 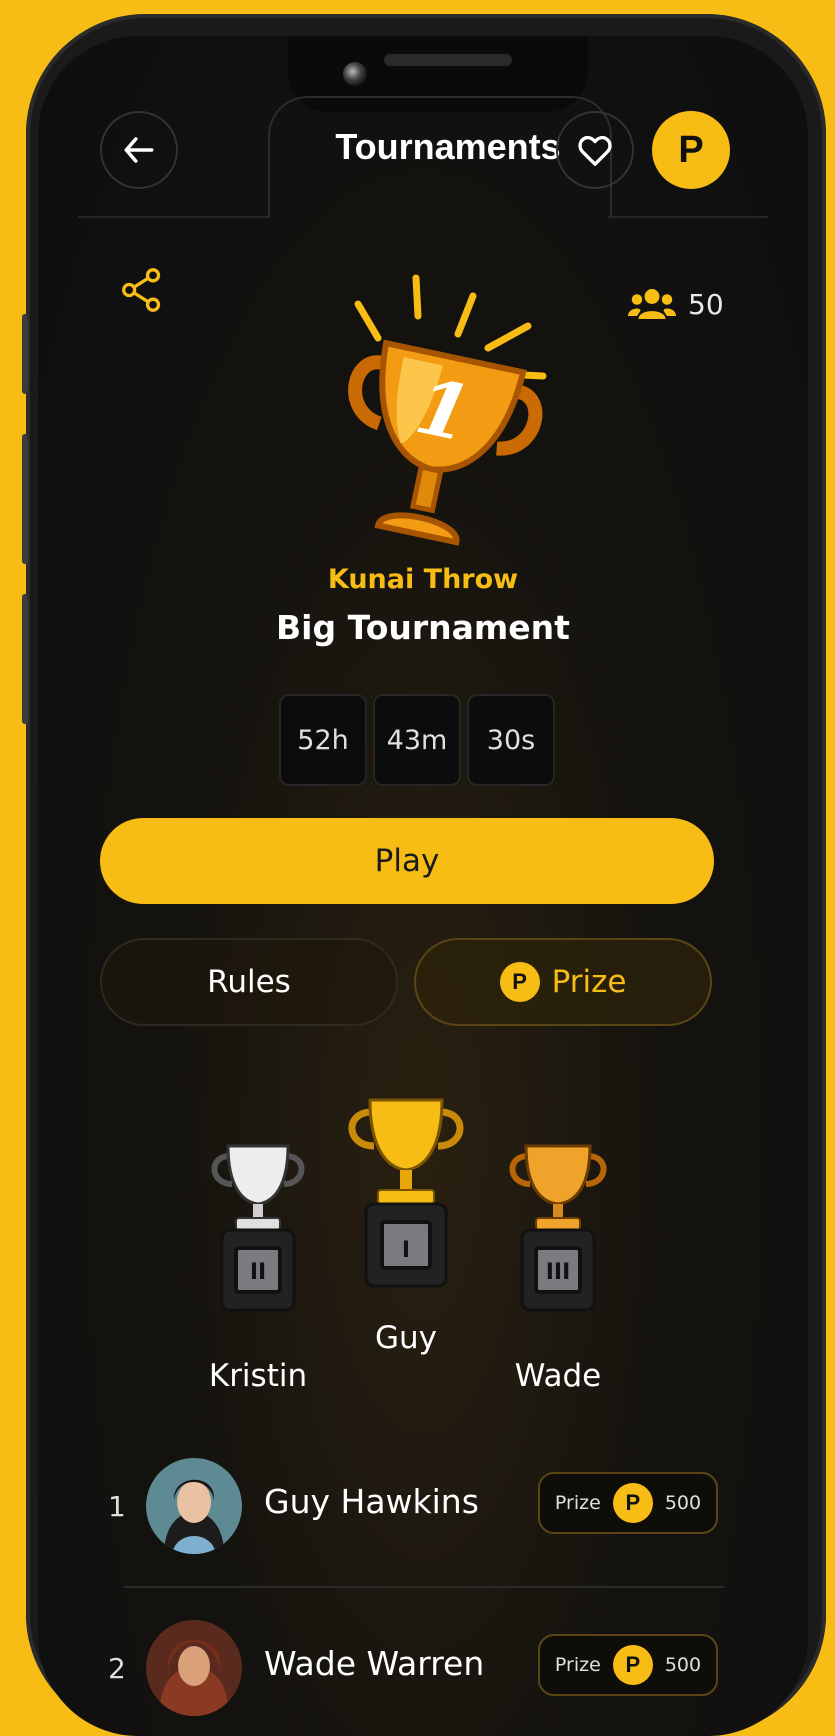 I want to click on play-button: Play, so click(x=407, y=861).